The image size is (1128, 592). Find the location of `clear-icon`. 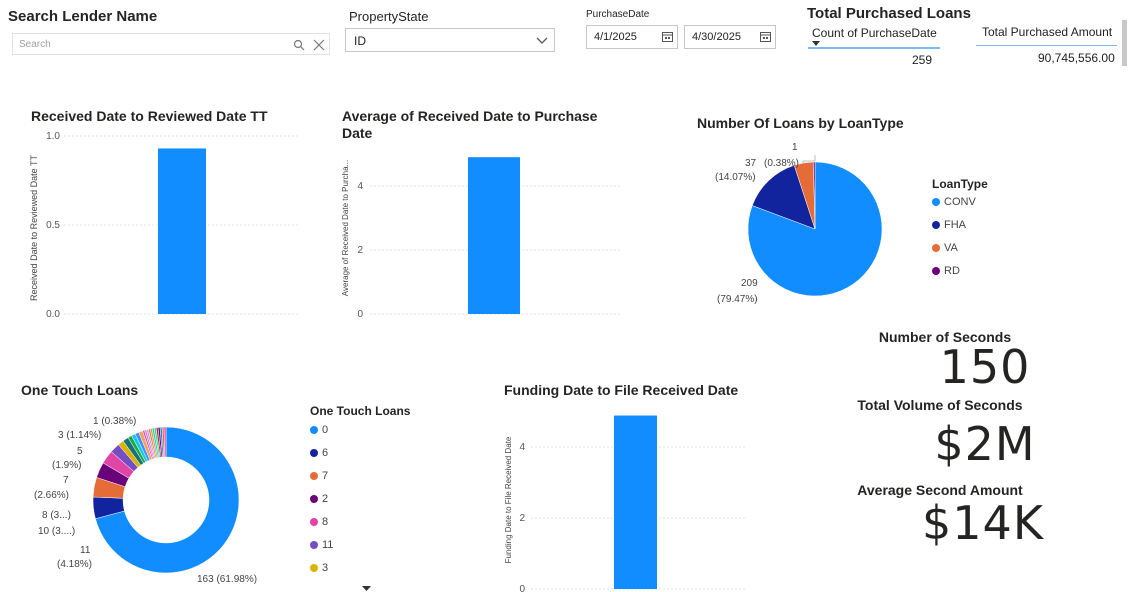

clear-icon is located at coordinates (319, 45).